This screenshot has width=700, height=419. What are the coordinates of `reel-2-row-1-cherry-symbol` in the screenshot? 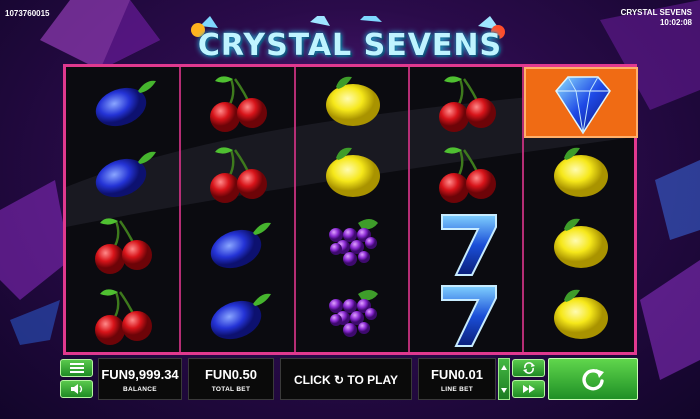 It's located at (238, 102).